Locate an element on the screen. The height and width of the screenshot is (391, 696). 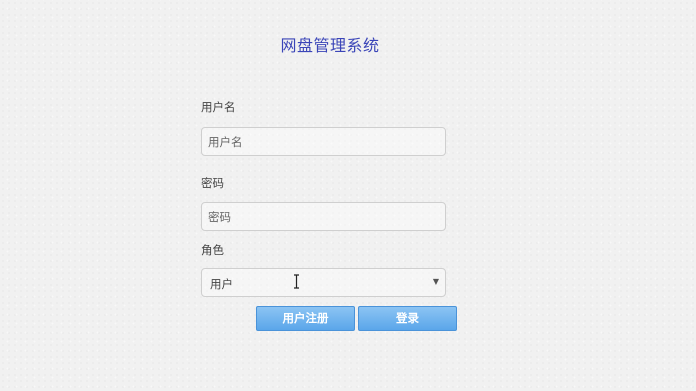
chevron-down-icon: ▼ is located at coordinates (435, 281).